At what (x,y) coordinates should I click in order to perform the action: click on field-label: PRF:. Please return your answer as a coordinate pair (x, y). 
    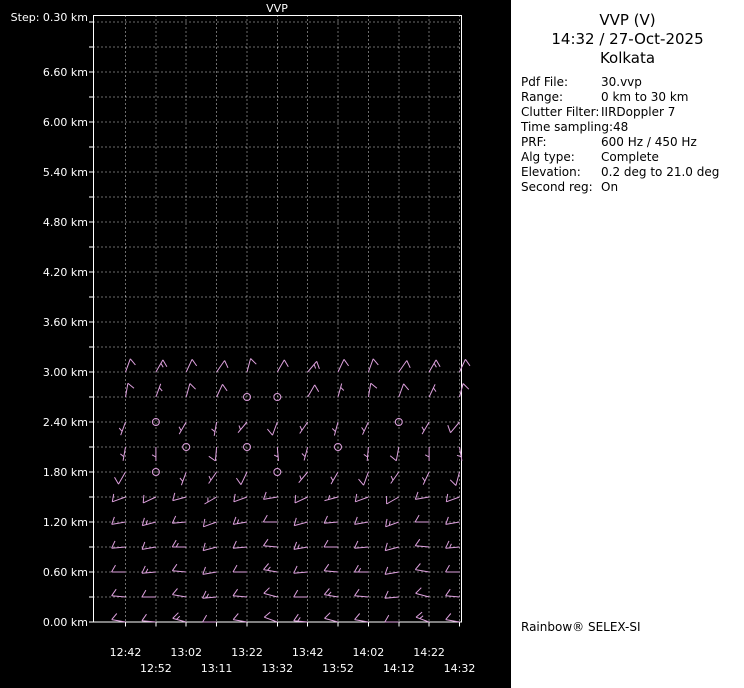
    Looking at the image, I should click on (534, 142).